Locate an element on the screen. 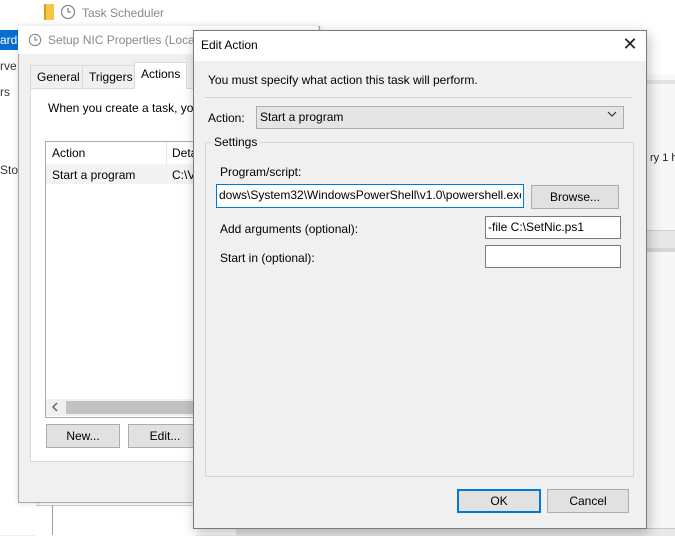  column-separator is located at coordinates (166, 153).